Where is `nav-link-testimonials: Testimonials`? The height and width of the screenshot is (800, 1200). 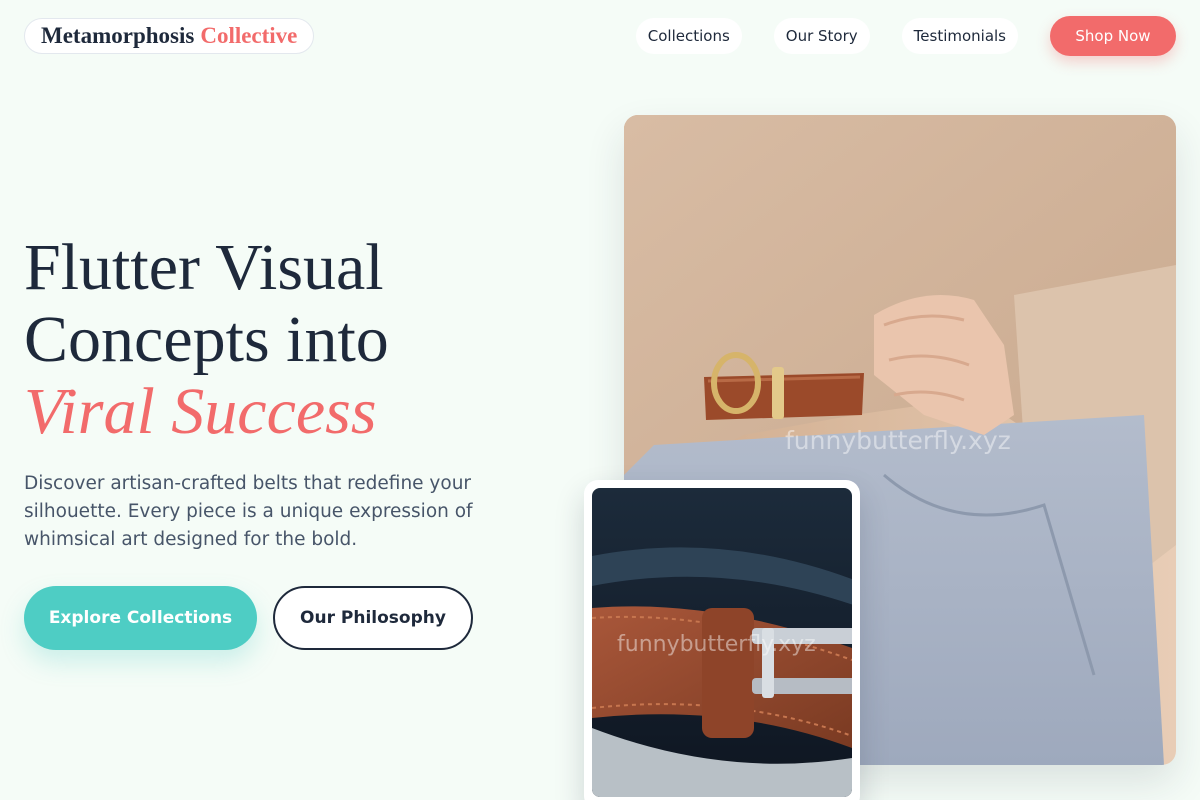 nav-link-testimonials: Testimonials is located at coordinates (959, 36).